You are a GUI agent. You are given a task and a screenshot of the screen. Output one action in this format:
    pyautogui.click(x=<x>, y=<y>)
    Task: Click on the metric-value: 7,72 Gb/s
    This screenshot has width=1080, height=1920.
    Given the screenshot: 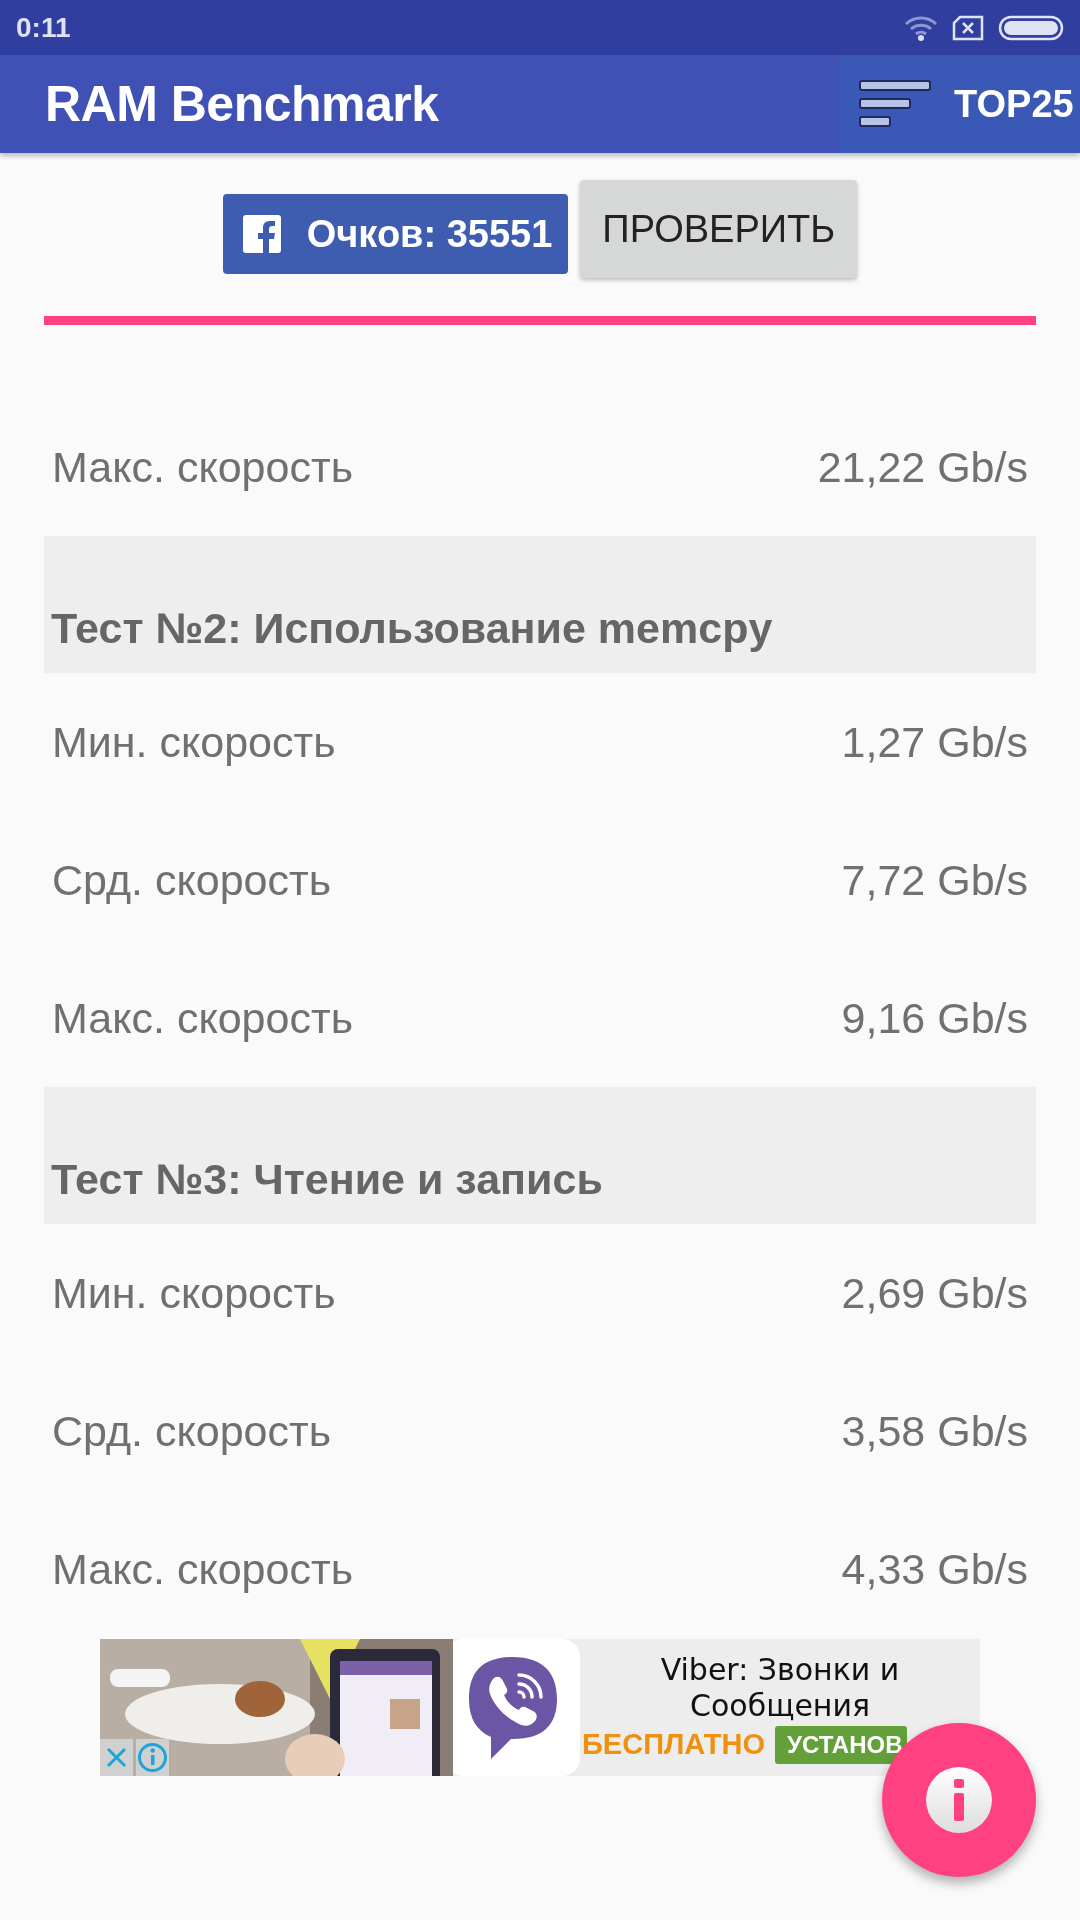 What is the action you would take?
    pyautogui.click(x=934, y=880)
    